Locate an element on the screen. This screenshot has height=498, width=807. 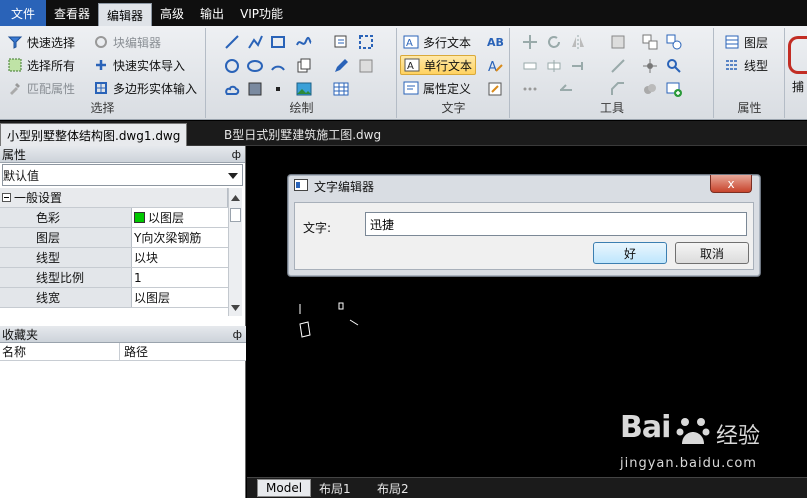
menu-advanced: 高级 is located at coordinates (172, 13).